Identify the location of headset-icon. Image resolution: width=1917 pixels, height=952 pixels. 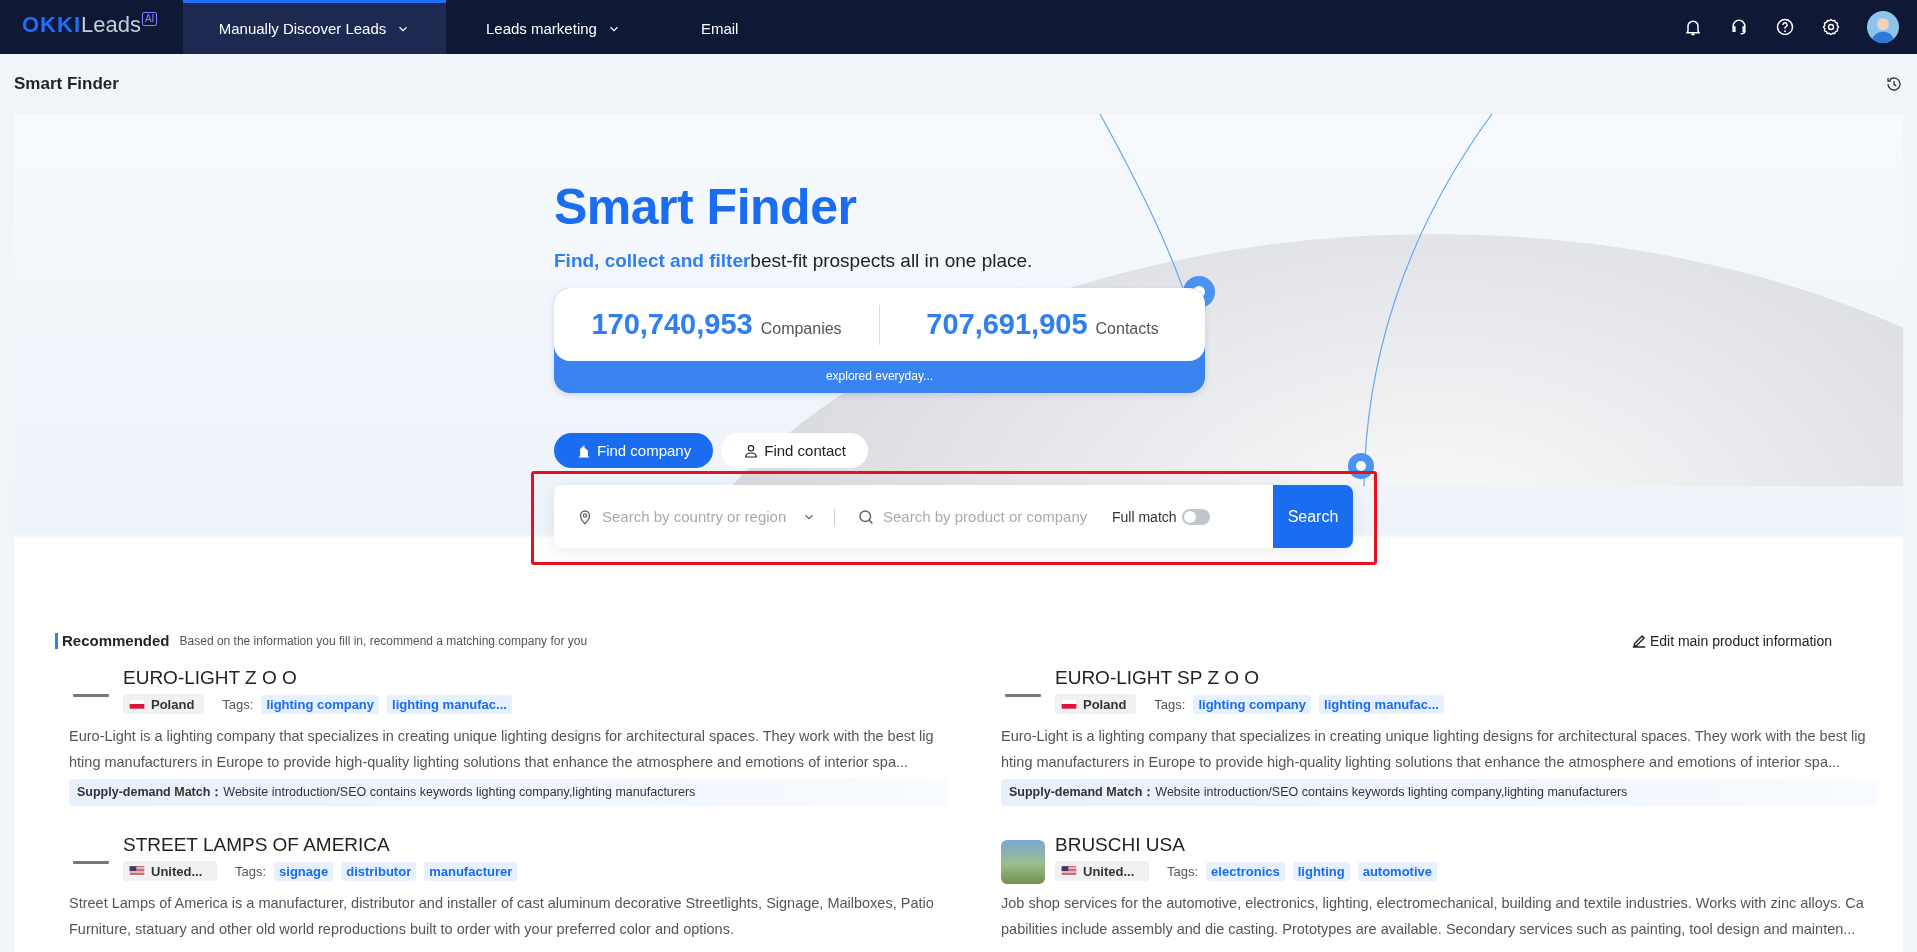
(1739, 27).